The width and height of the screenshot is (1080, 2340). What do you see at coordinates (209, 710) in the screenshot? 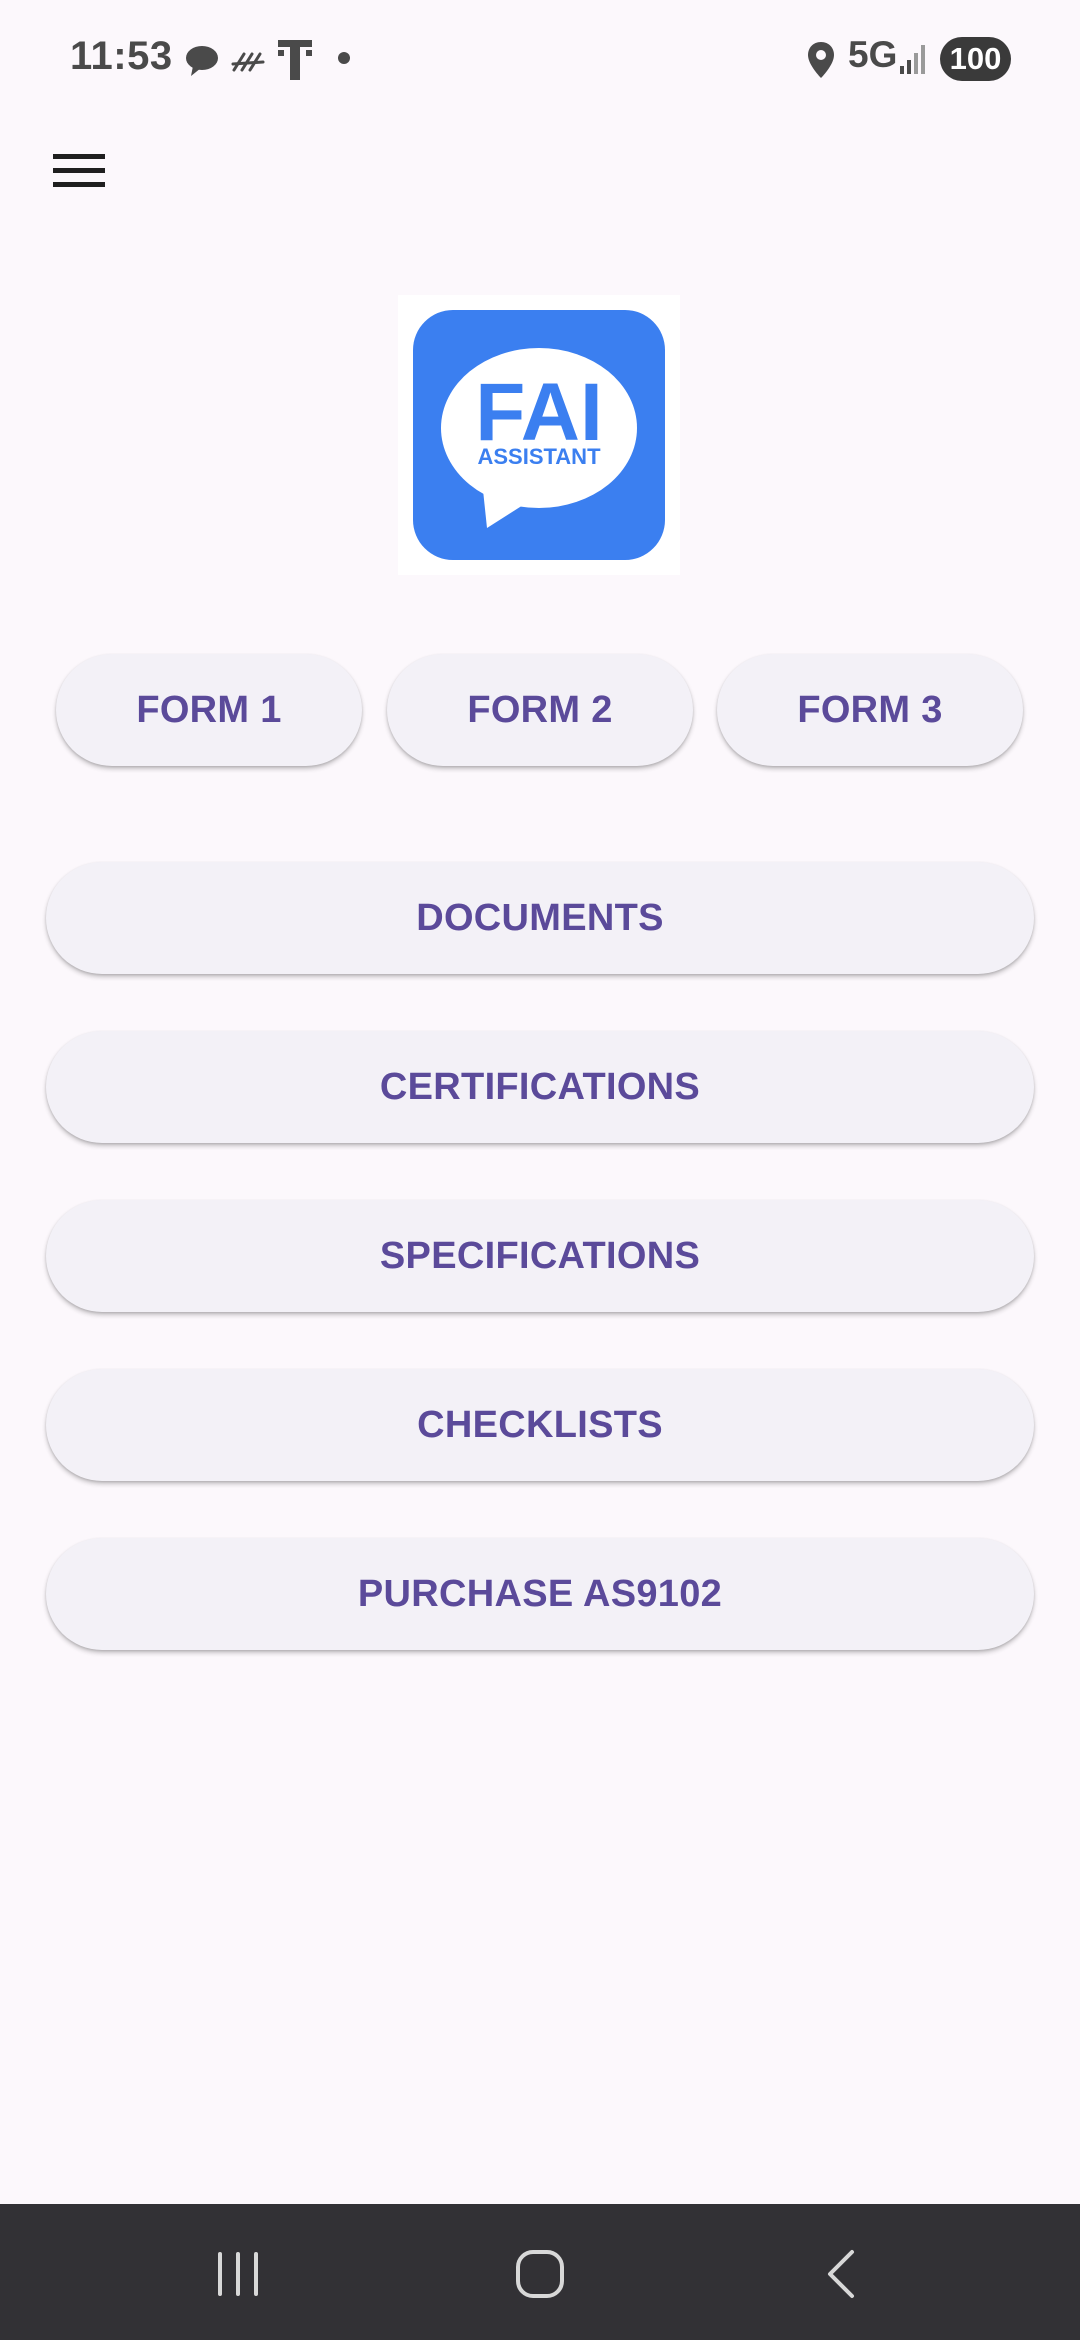
I see `form-1-button: FORM 1` at bounding box center [209, 710].